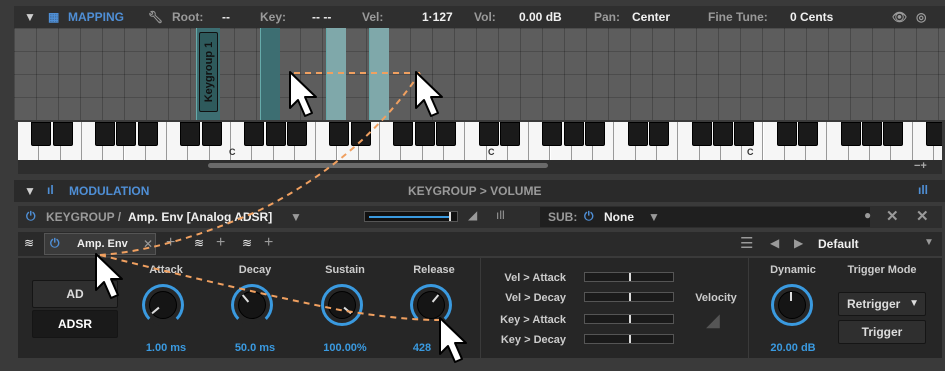 The width and height of the screenshot is (945, 371). What do you see at coordinates (920, 166) in the screenshot?
I see `zoom-icon: −+` at bounding box center [920, 166].